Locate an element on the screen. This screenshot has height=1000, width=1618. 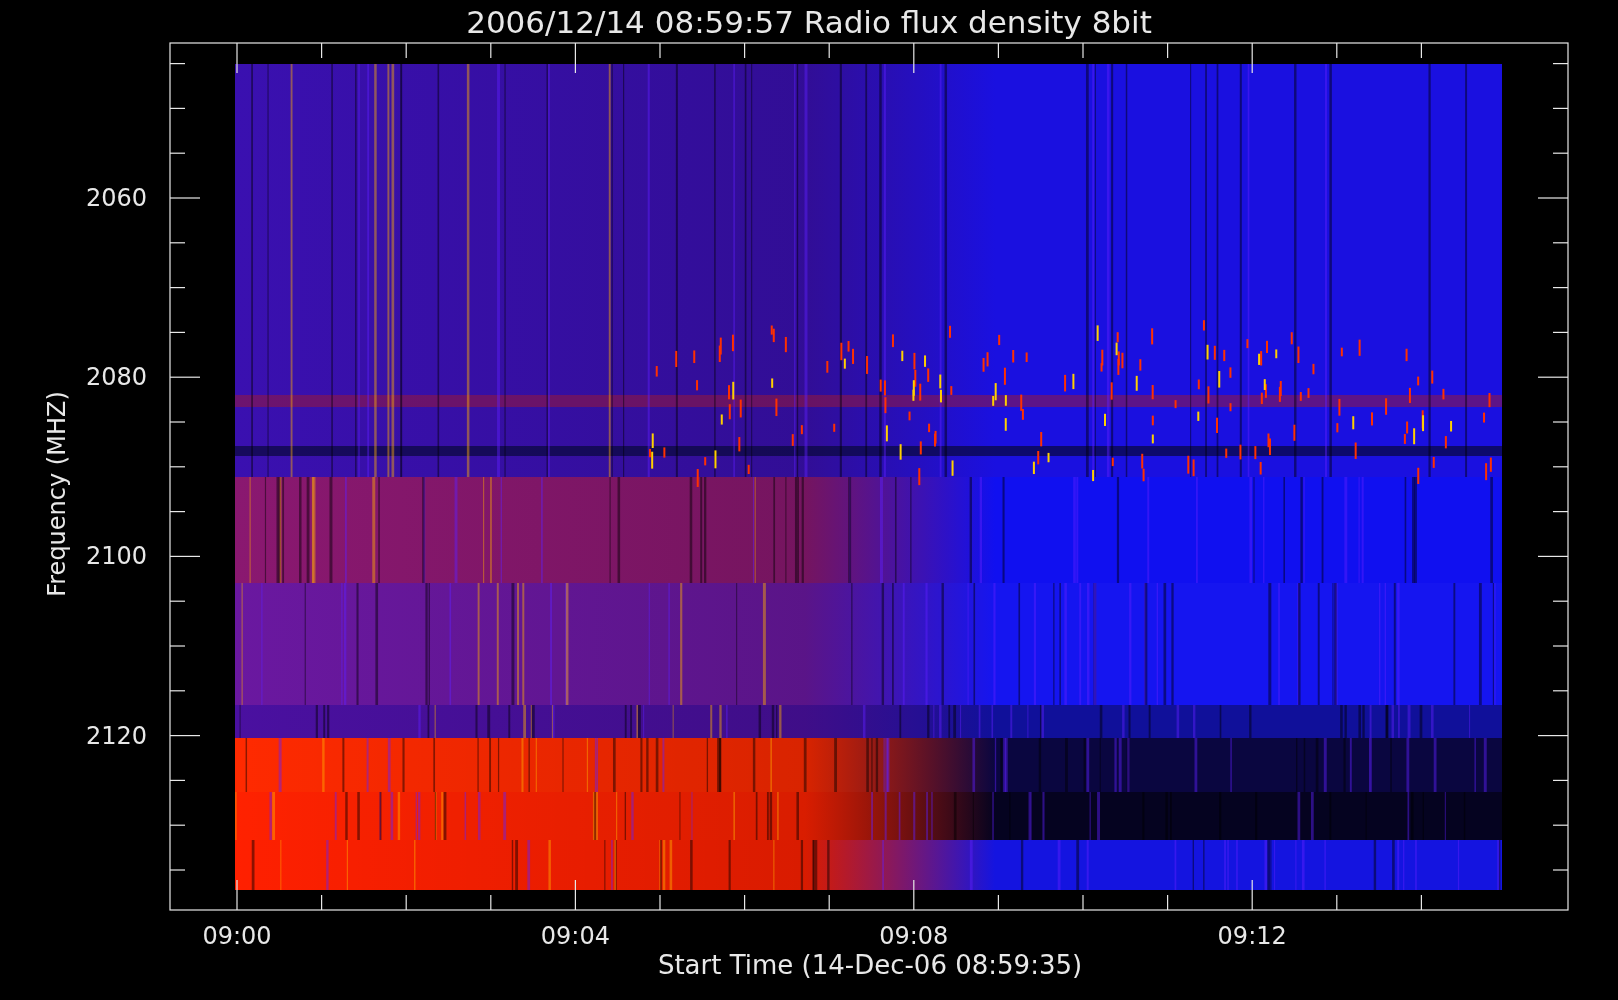
y-tick-label: 2100 is located at coordinates (117, 556).